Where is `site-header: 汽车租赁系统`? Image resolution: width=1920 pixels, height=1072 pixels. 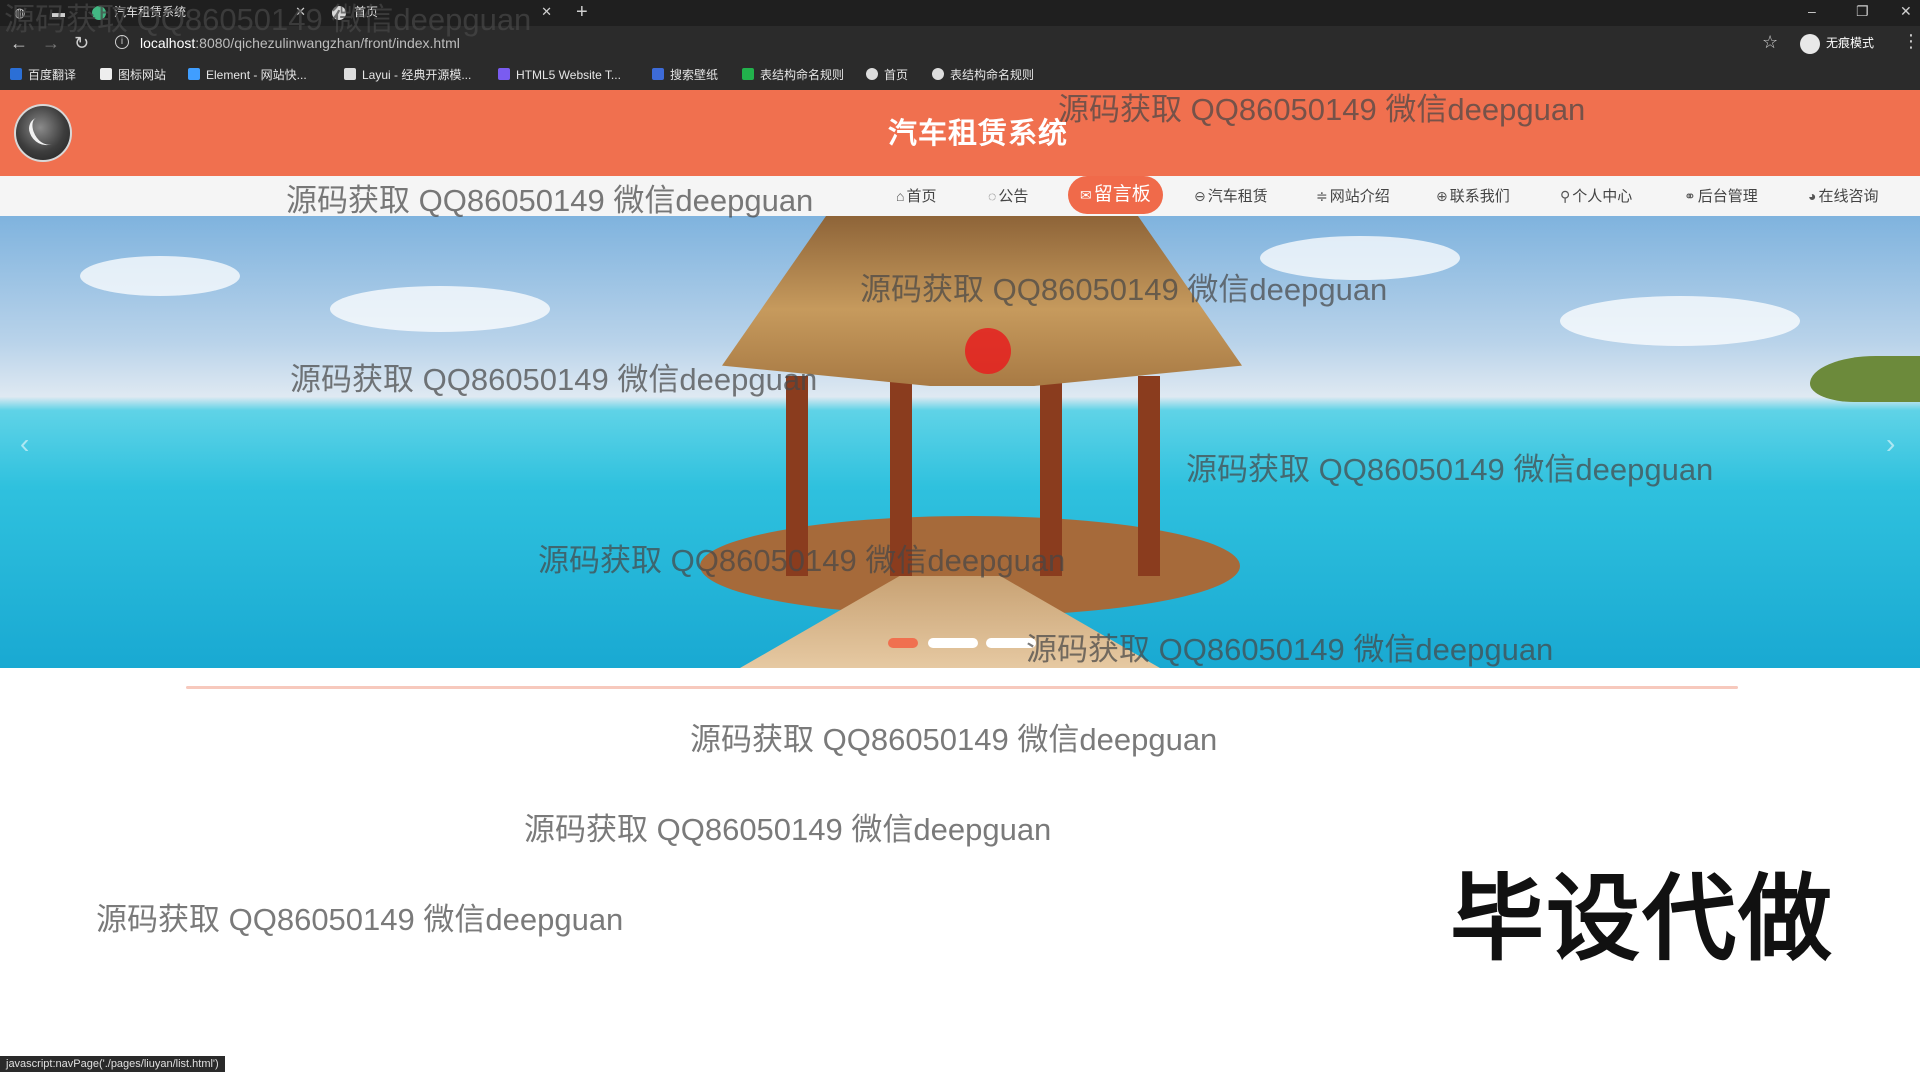 site-header: 汽车租赁系统 is located at coordinates (960, 133).